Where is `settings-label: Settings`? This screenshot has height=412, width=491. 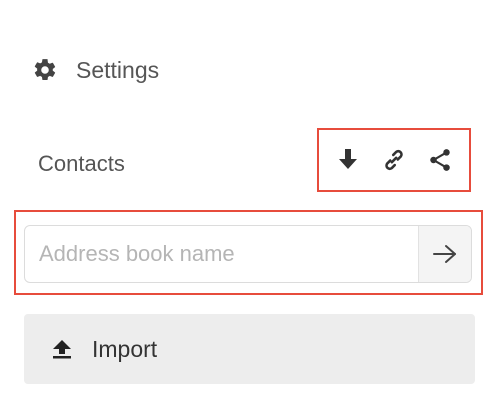
settings-label: Settings is located at coordinates (118, 69).